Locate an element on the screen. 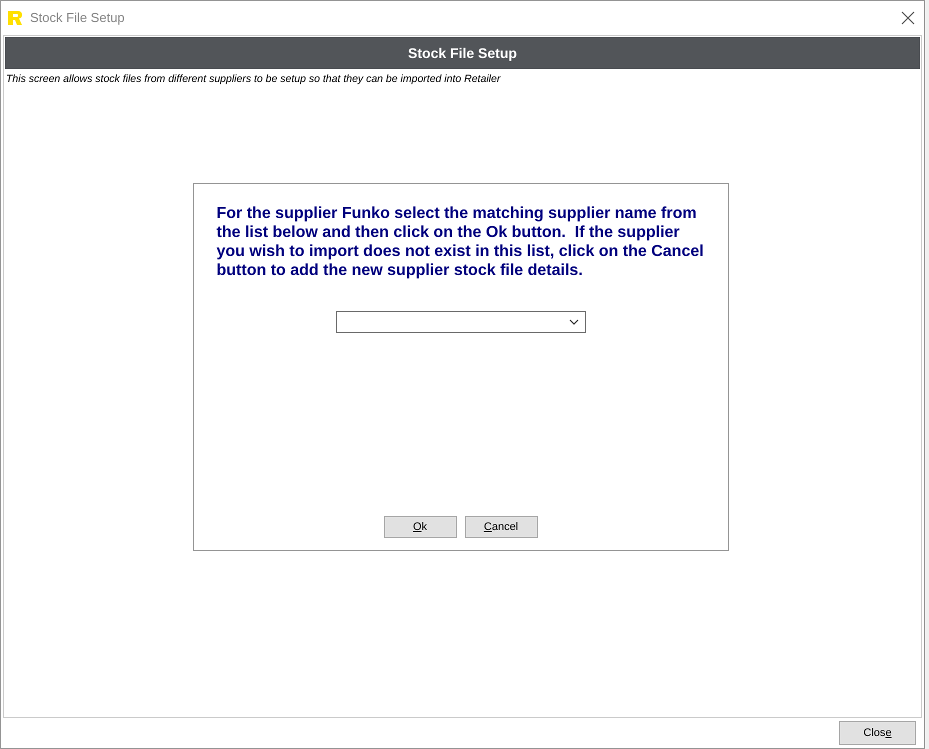  dialog-button: Ok is located at coordinates (420, 527).